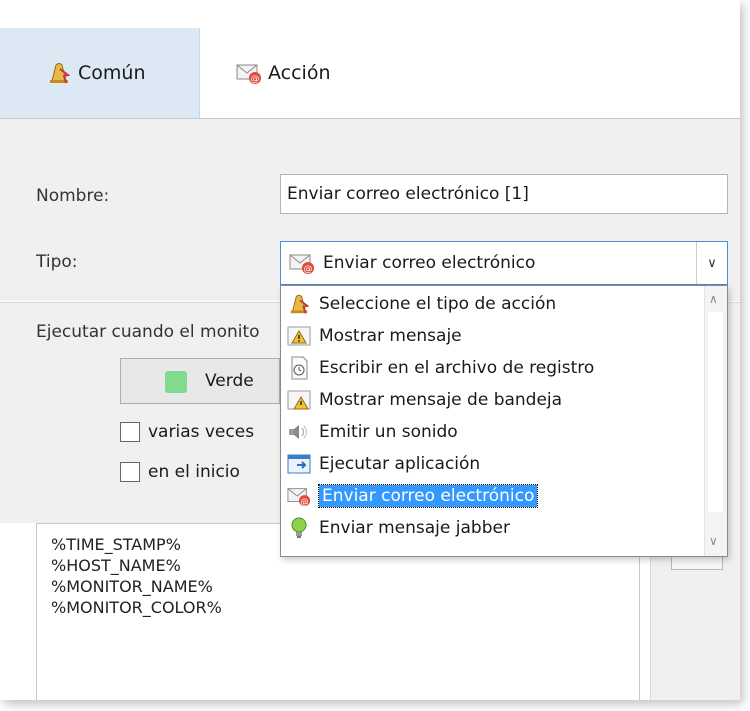  Describe the element at coordinates (438, 304) in the screenshot. I see `dropdown-item-label: Seleccione el tipo de acción` at that location.